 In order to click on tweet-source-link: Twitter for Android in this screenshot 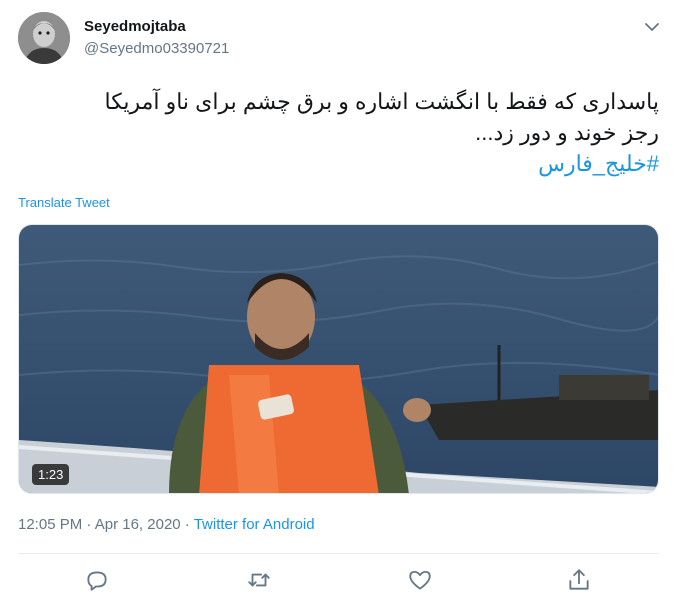, I will do `click(254, 524)`.